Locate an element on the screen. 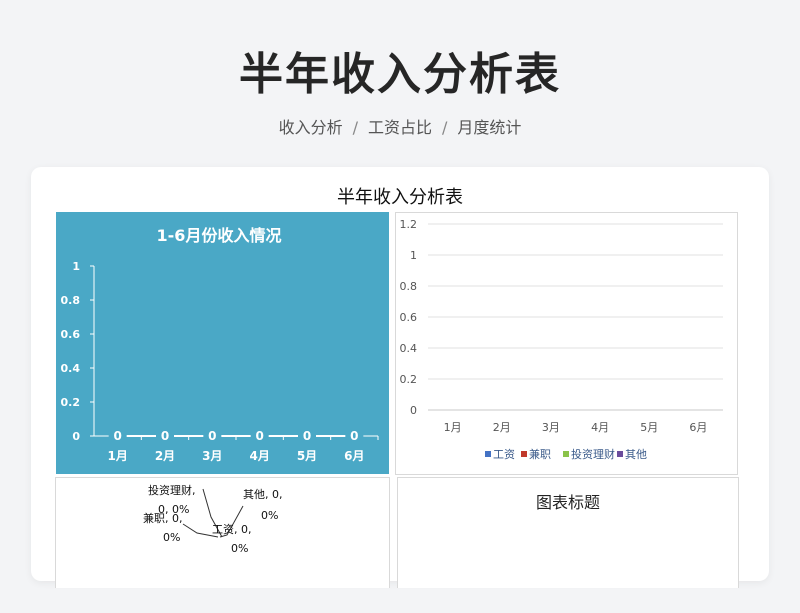  y-tick-label: 1.2 is located at coordinates (409, 224).